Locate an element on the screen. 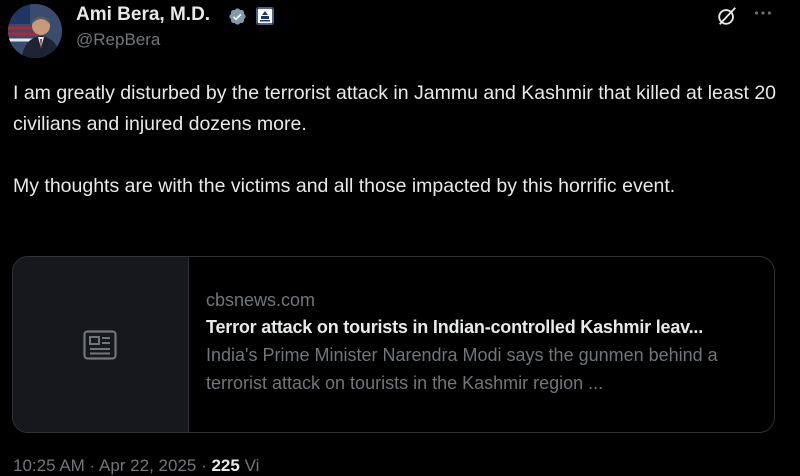 This screenshot has width=800, height=476. views-label: Vi is located at coordinates (249, 465).